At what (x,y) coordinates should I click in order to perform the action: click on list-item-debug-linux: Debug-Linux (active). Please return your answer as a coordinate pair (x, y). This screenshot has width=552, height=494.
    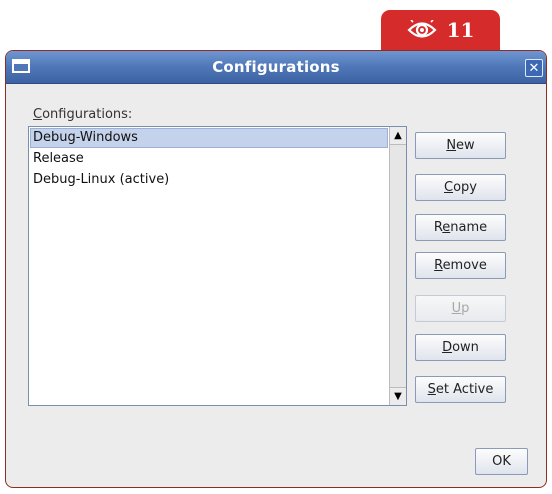
    Looking at the image, I should click on (209, 179).